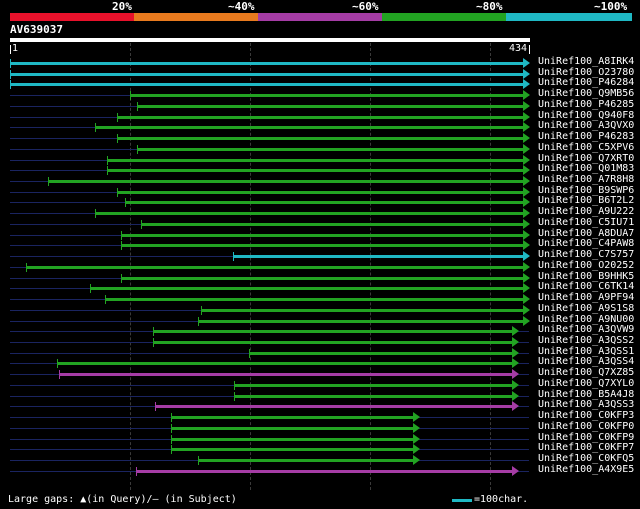  I want to click on hit-label: UniRef100_A4X9E5, so click(586, 470).